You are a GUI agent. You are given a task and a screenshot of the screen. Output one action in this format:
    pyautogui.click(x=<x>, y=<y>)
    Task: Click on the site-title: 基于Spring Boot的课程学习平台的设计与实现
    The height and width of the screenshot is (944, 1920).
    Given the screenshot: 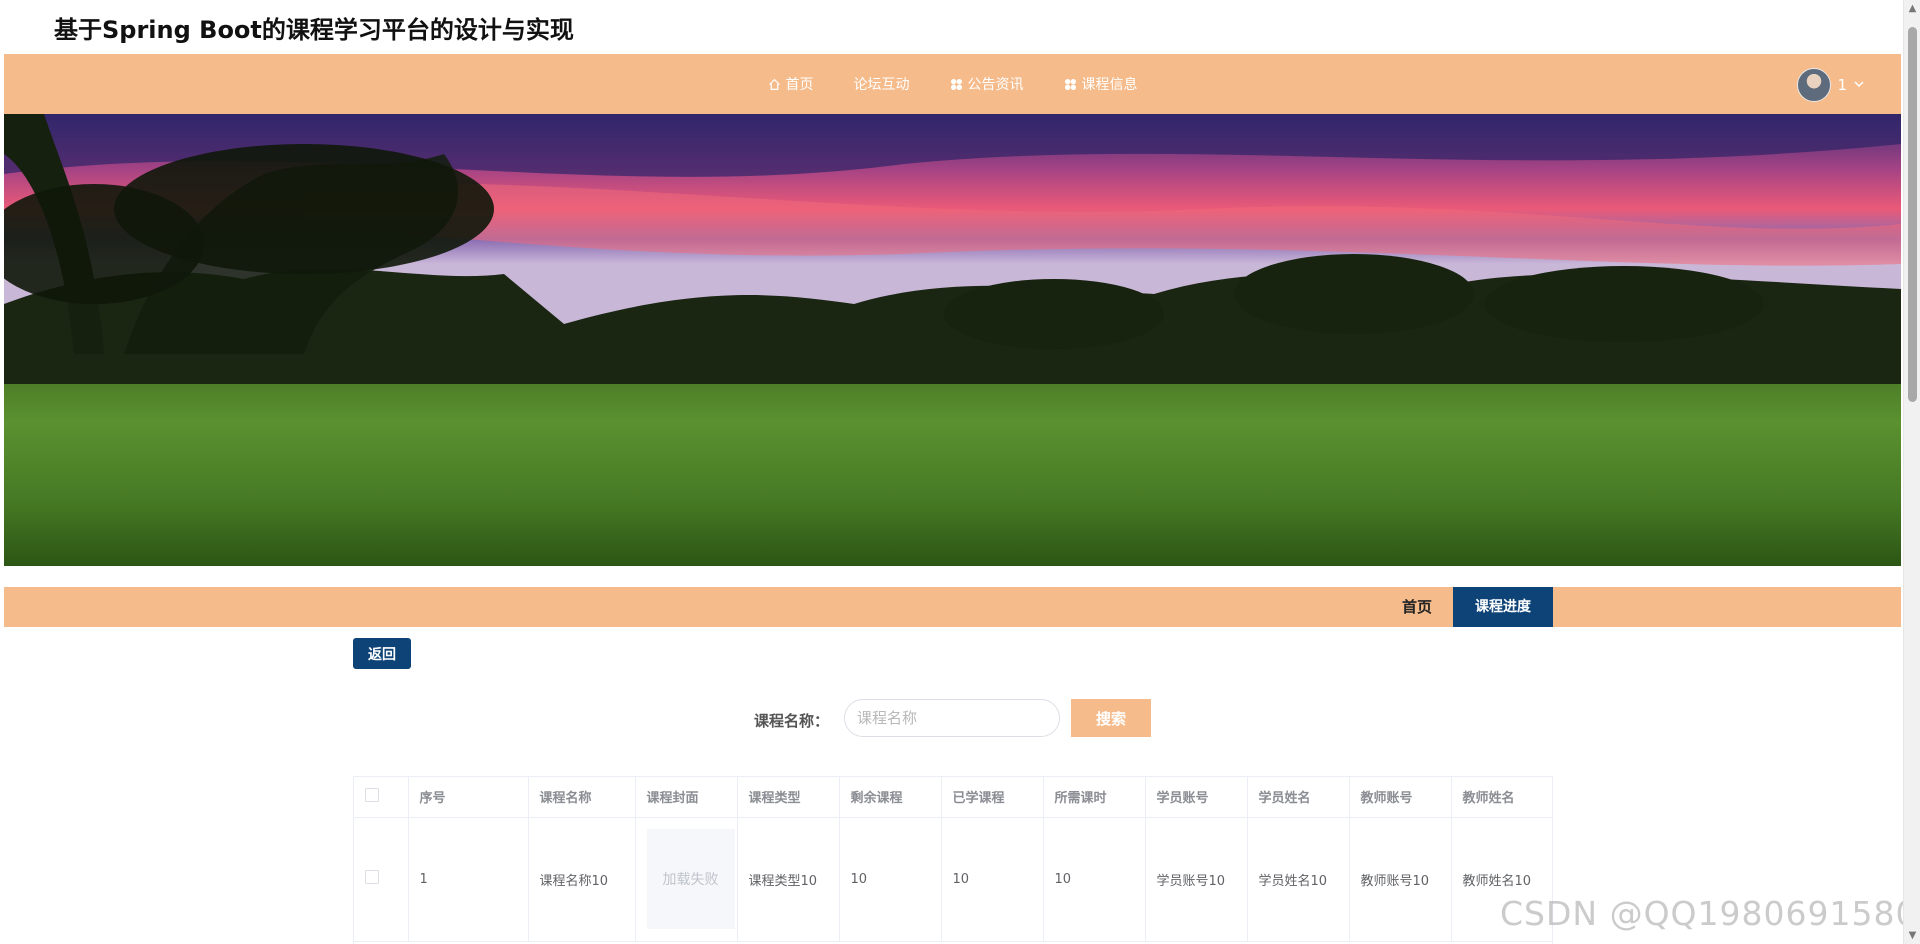 What is the action you would take?
    pyautogui.click(x=314, y=30)
    